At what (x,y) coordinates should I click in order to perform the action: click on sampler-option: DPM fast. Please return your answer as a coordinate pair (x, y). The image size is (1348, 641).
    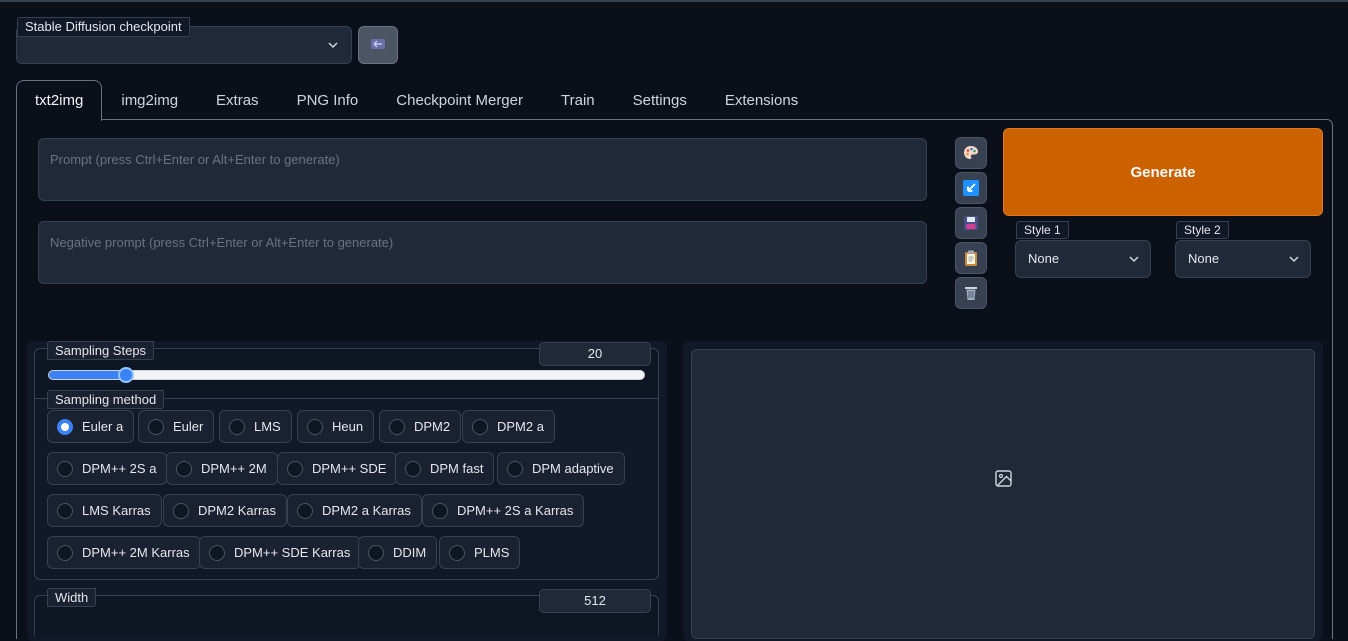
    Looking at the image, I should click on (445, 468).